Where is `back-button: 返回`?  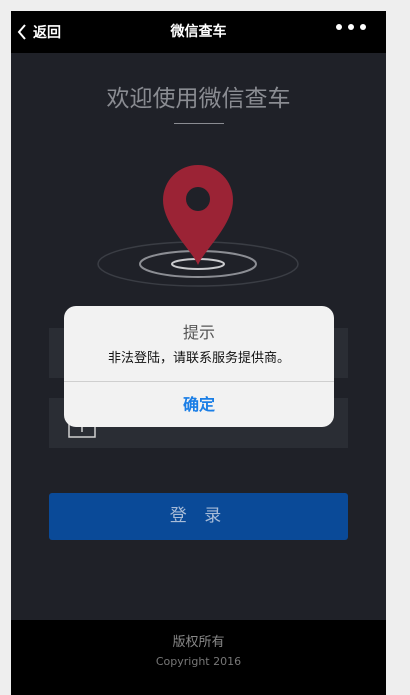 back-button: 返回 is located at coordinates (39, 32).